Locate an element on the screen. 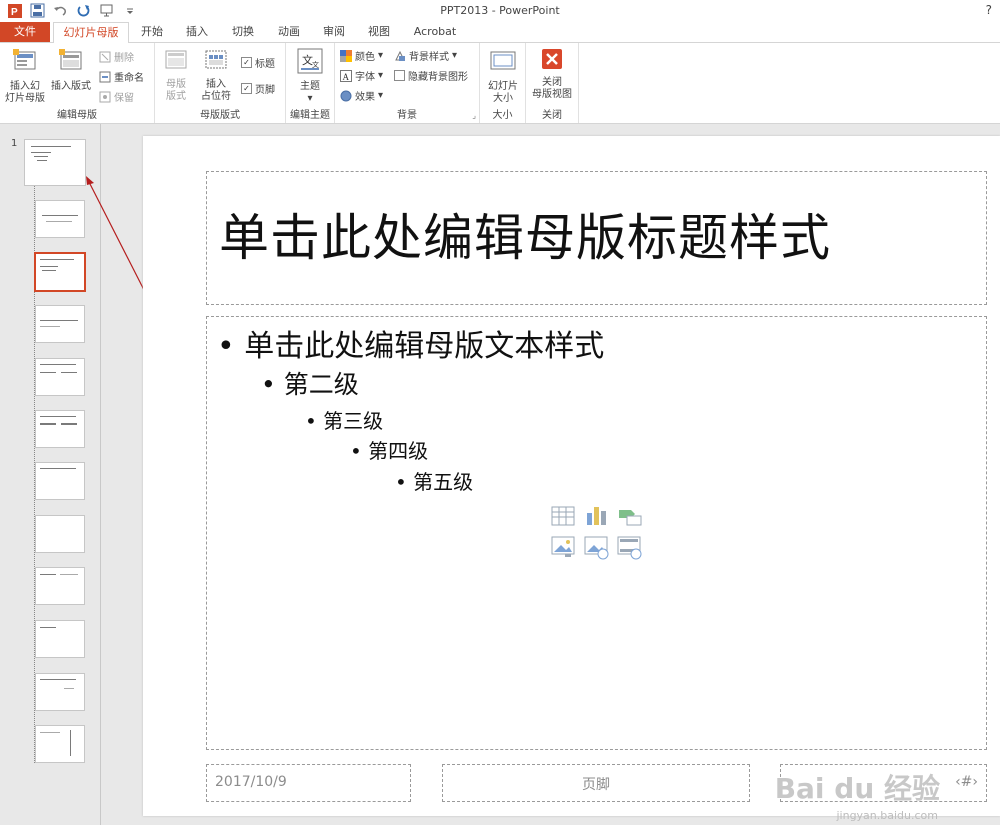 This screenshot has height=825, width=1000. thumbnail-slide-master is located at coordinates (55, 162).